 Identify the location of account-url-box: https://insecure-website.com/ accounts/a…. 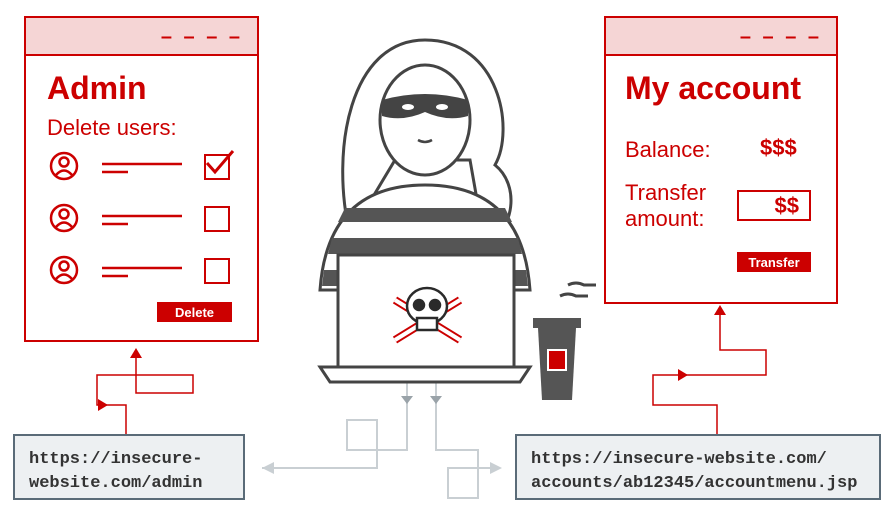
(698, 467).